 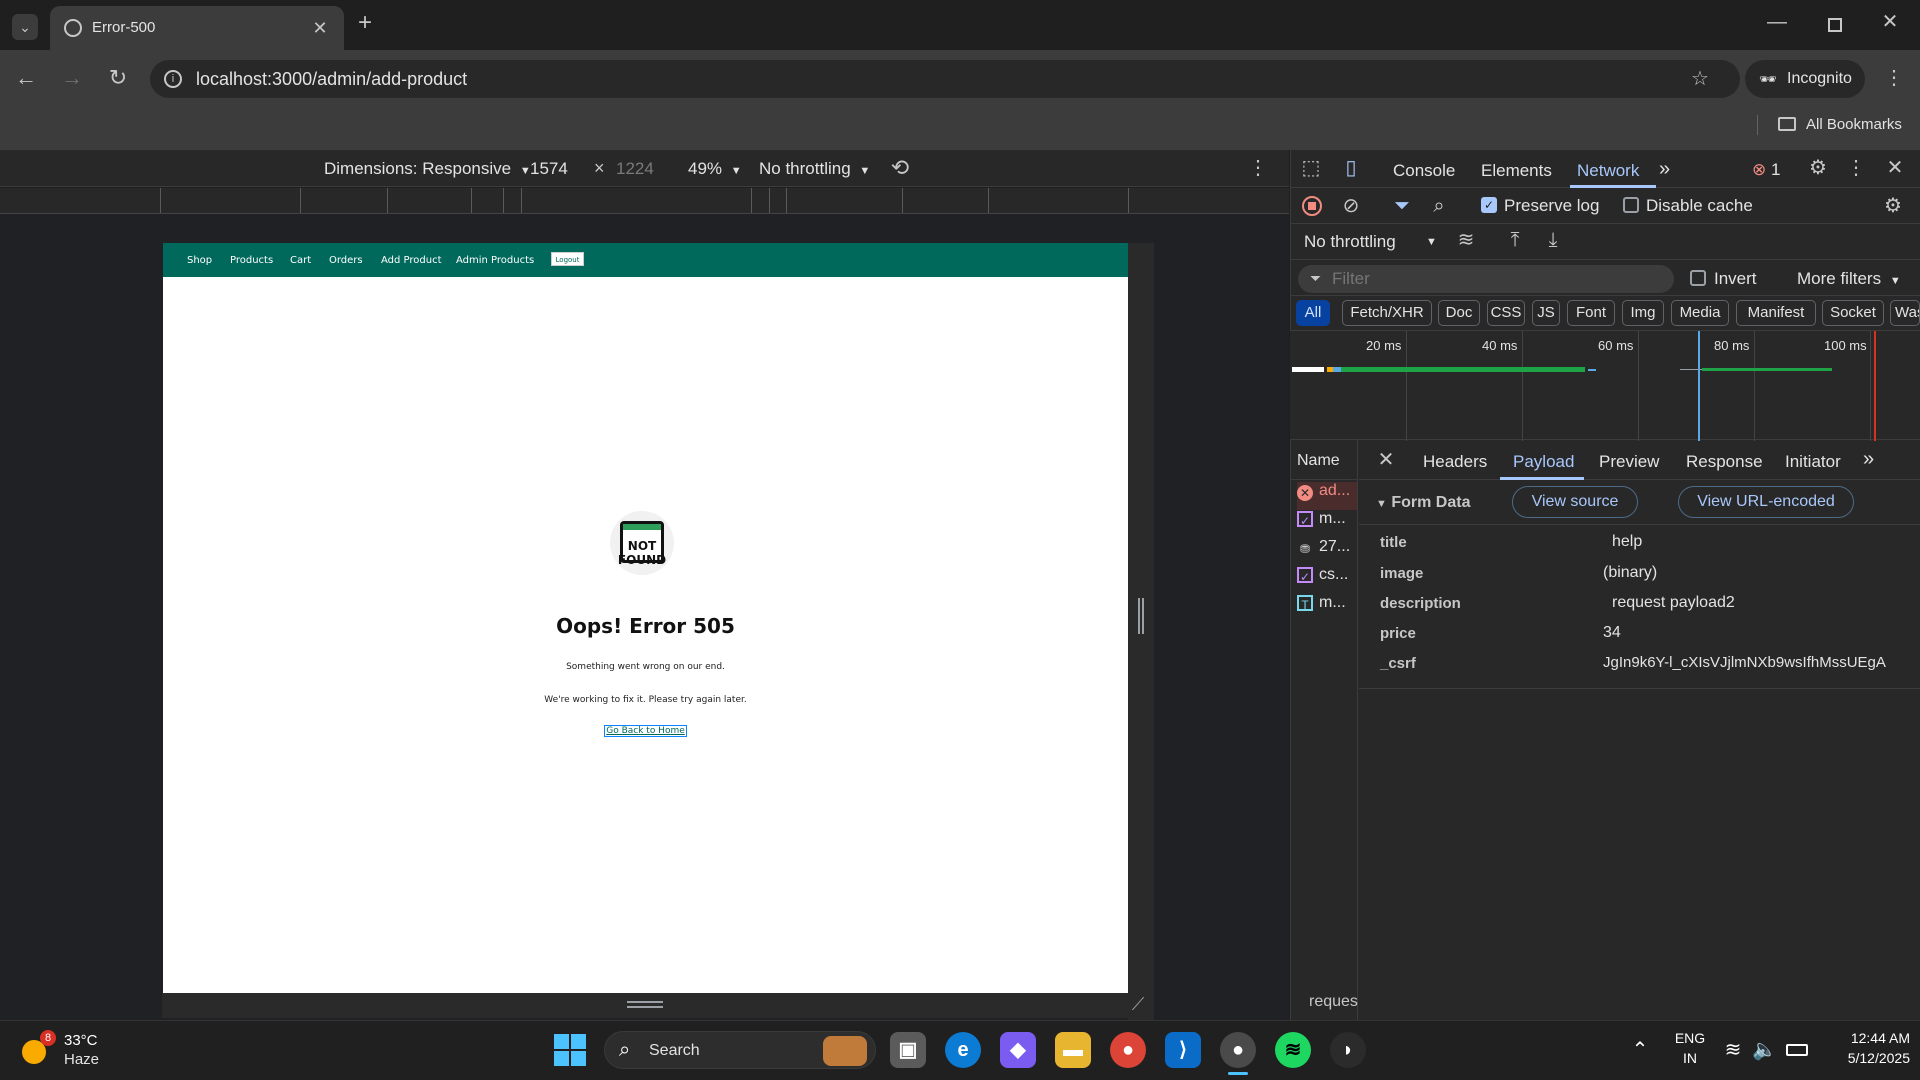 What do you see at coordinates (1856, 168) in the screenshot?
I see `devtools-menu-icon: ⋮` at bounding box center [1856, 168].